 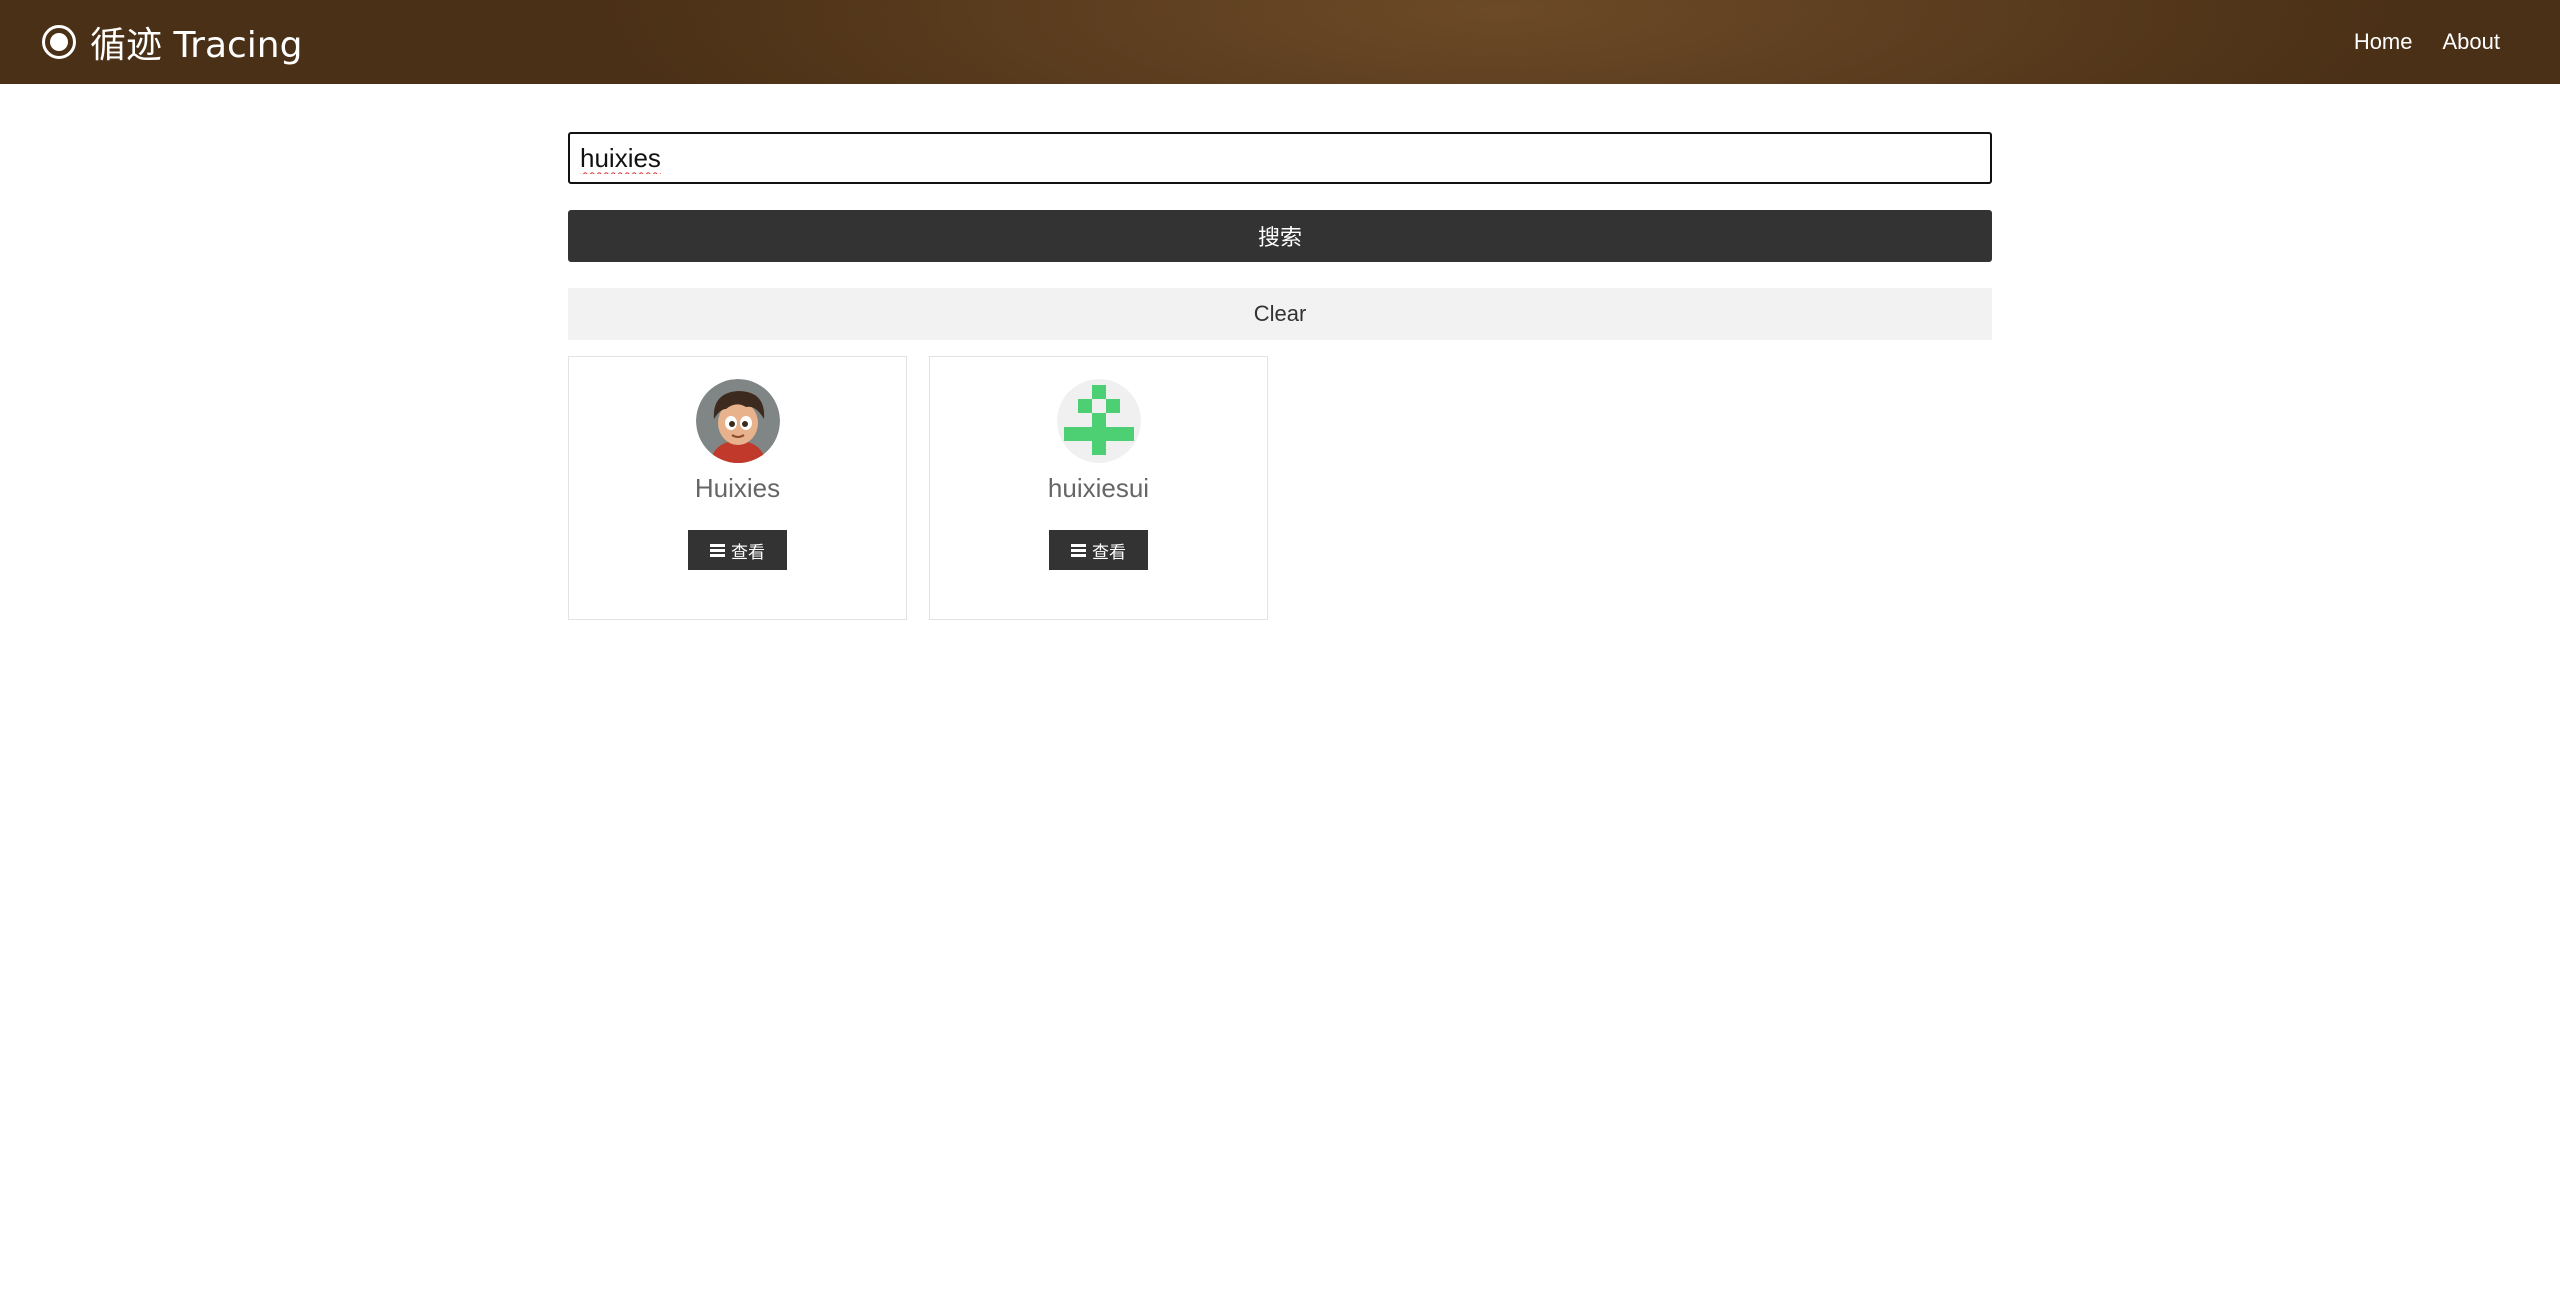 I want to click on brand-title: 循迹 Tracing, so click(x=196, y=42).